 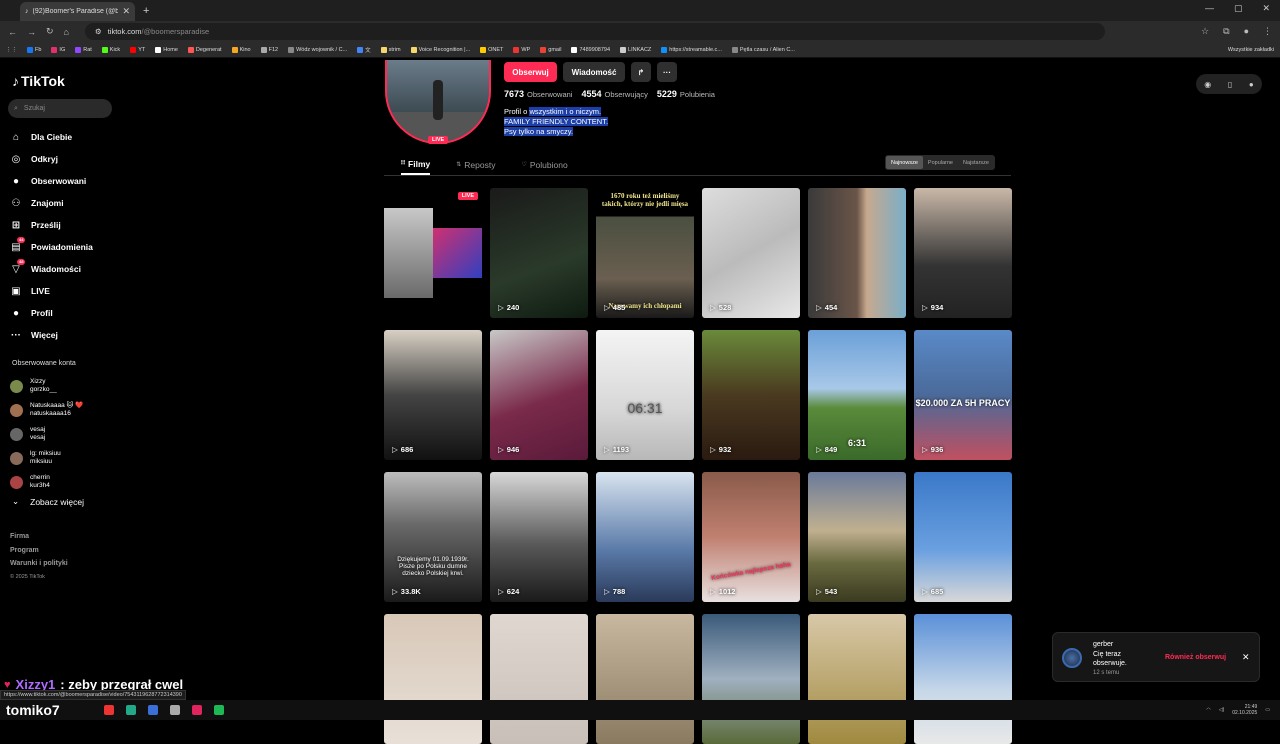 What do you see at coordinates (963, 537) in the screenshot?
I see `video-thumbnail: ▷ 685` at bounding box center [963, 537].